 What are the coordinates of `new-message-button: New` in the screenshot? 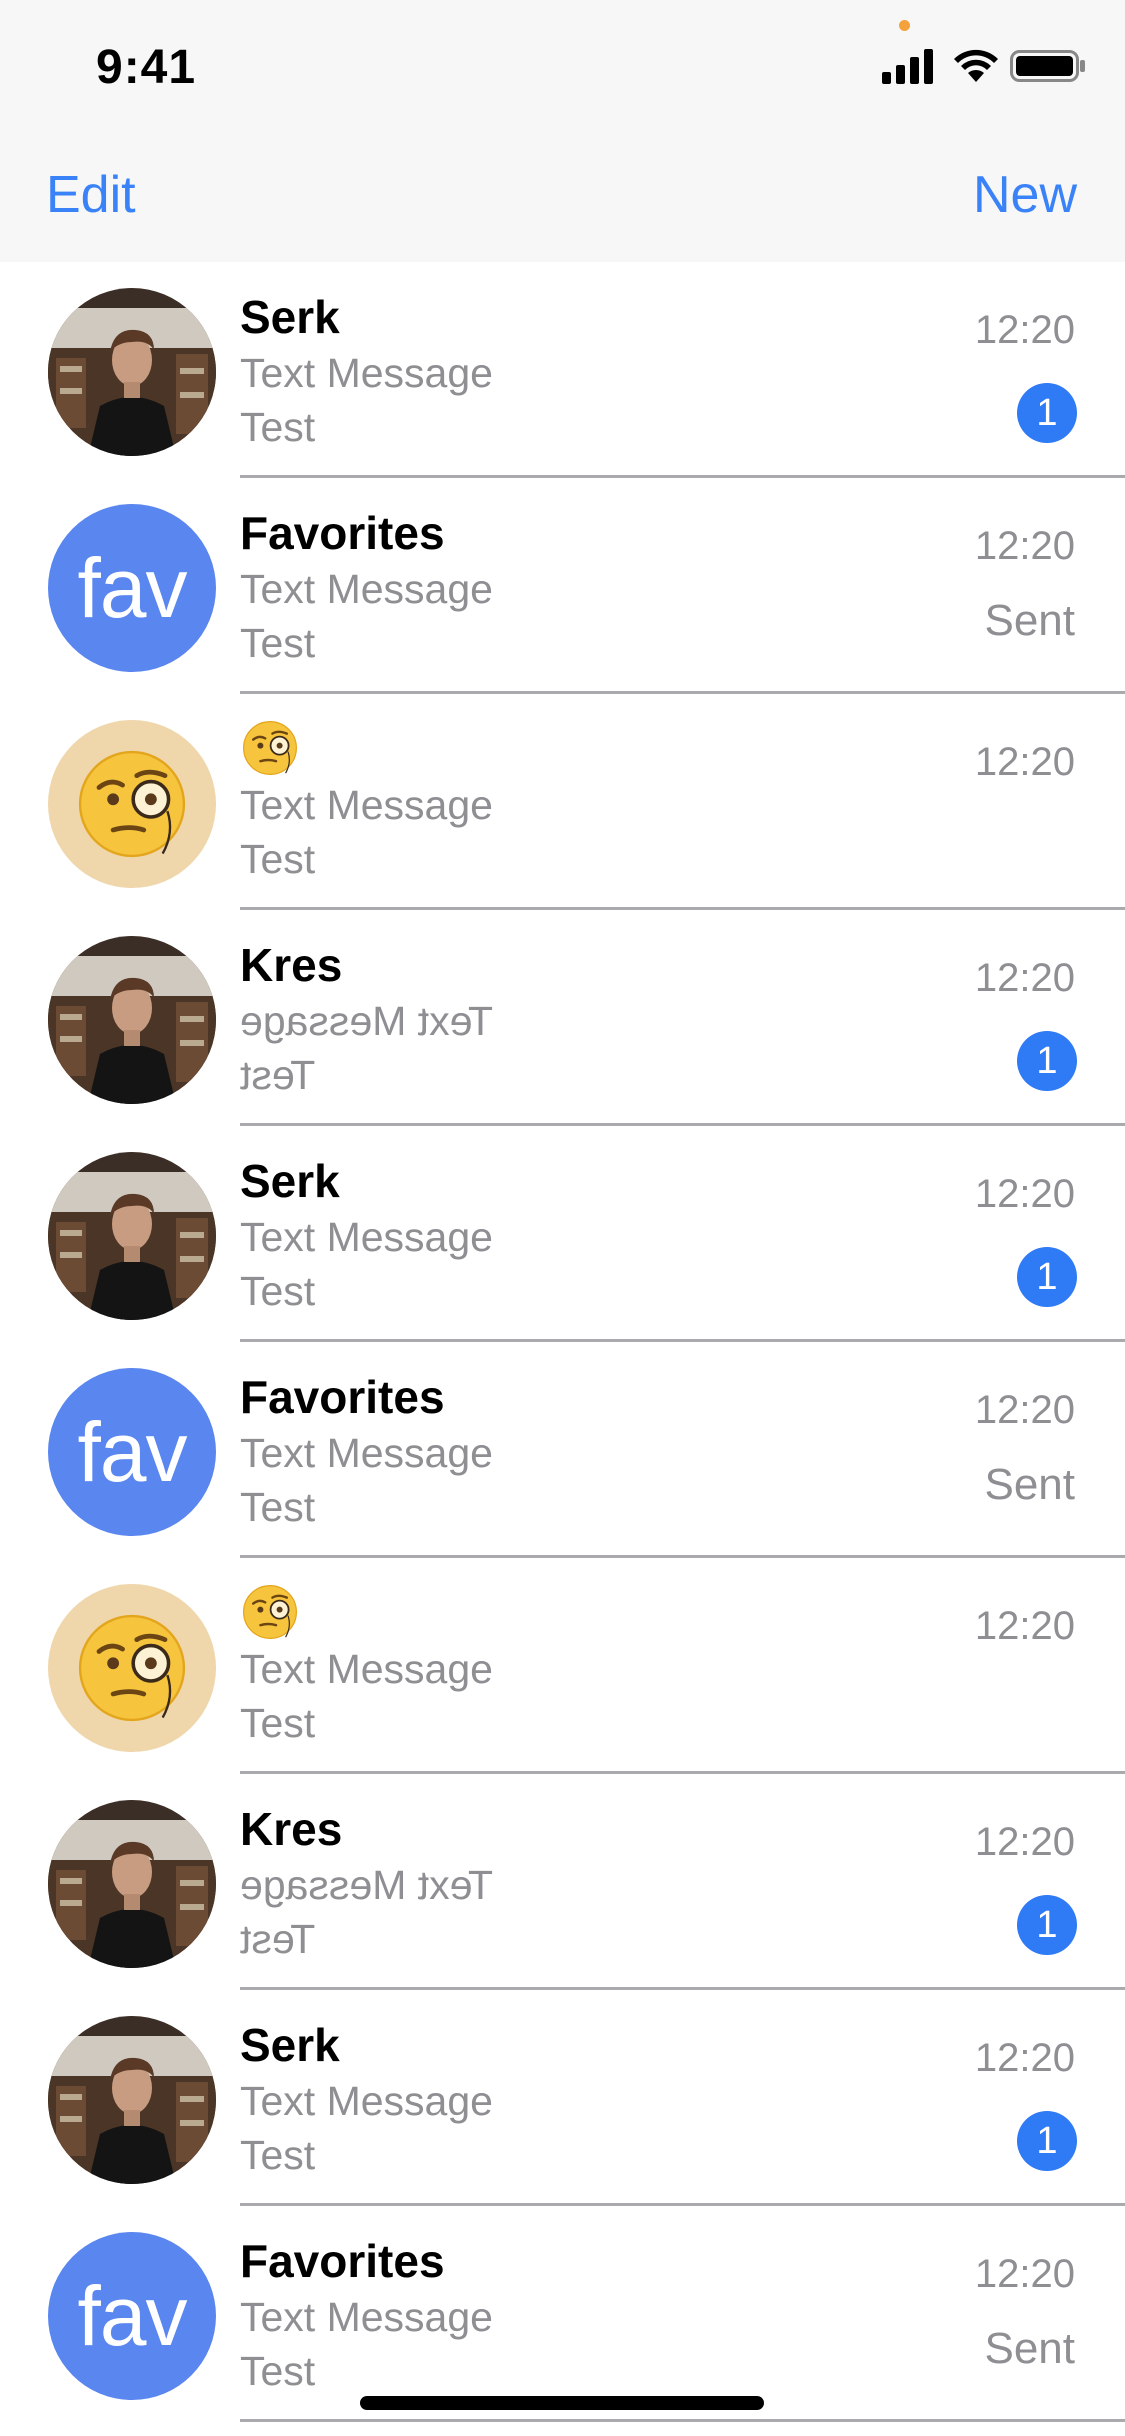 It's located at (1025, 195).